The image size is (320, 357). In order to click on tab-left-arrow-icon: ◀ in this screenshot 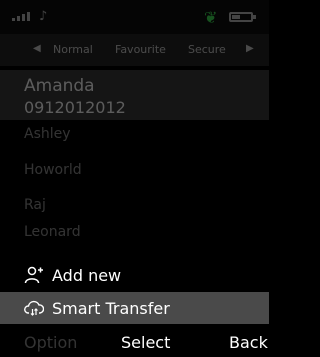, I will do `click(37, 48)`.